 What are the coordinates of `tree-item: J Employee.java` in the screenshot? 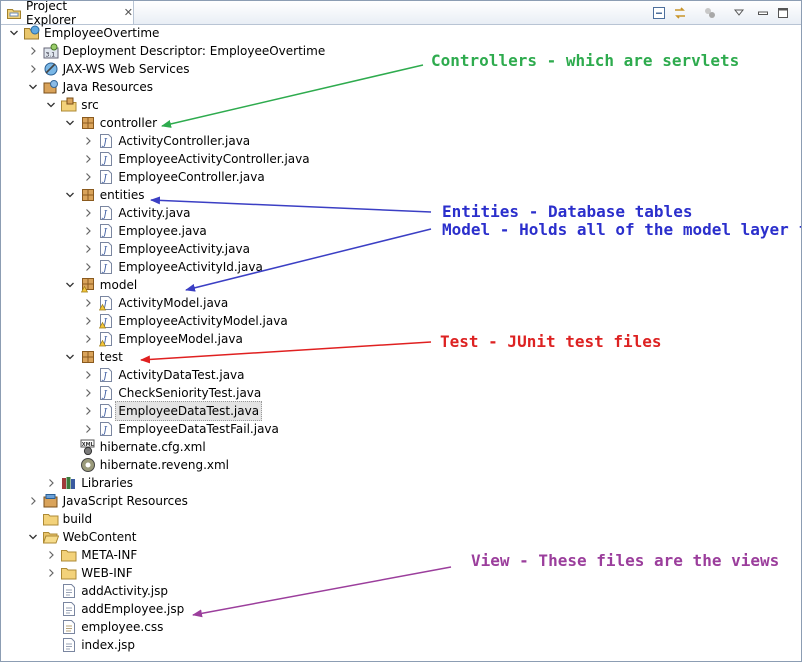 It's located at (144, 231).